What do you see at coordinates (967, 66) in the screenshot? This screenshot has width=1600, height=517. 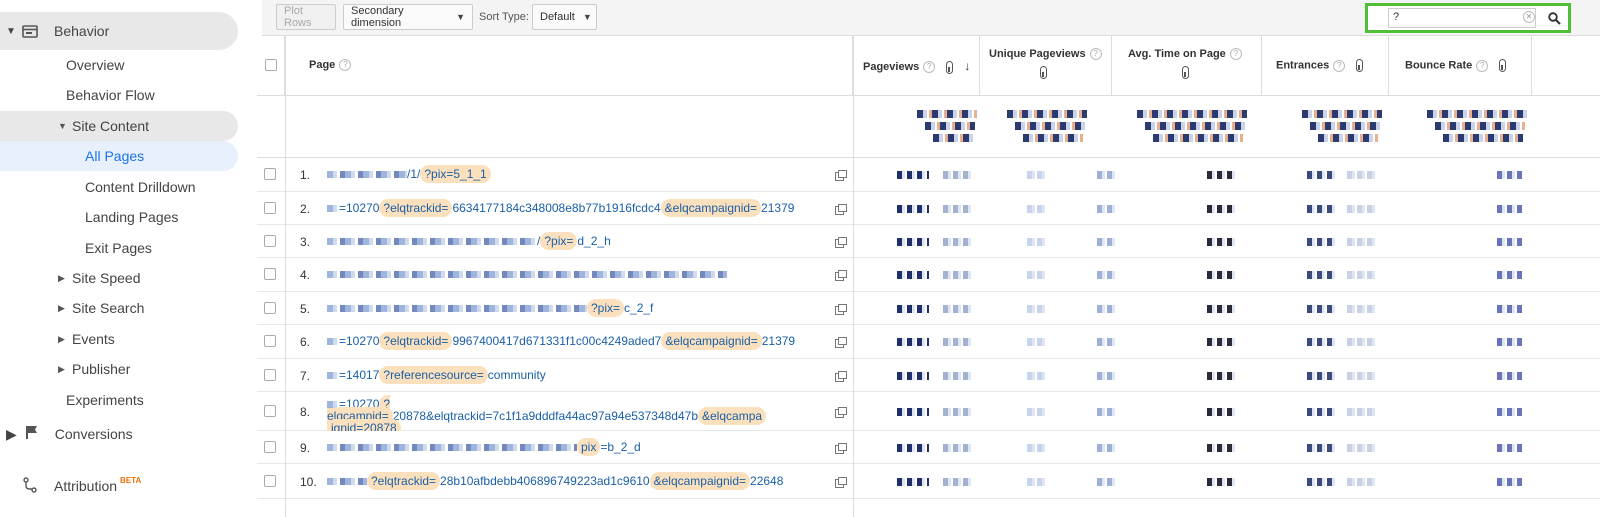 I see `sort-down-icon: ↓` at bounding box center [967, 66].